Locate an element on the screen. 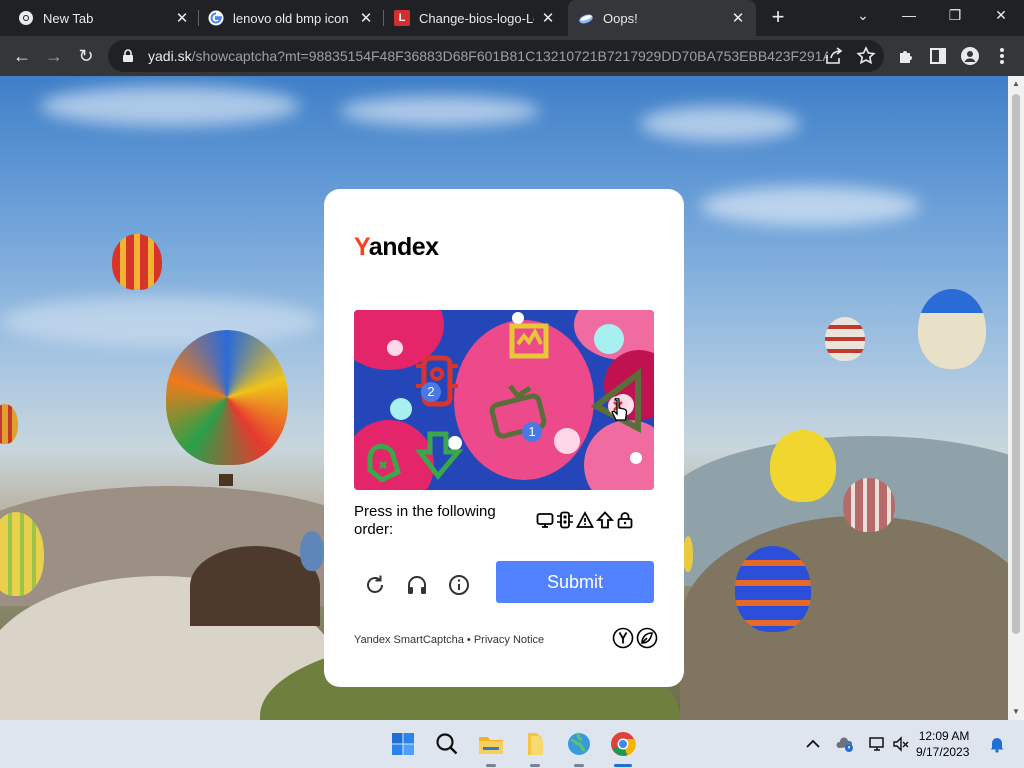  system-clock: 12:09 AM 9/17/2023 is located at coordinates (942, 744).